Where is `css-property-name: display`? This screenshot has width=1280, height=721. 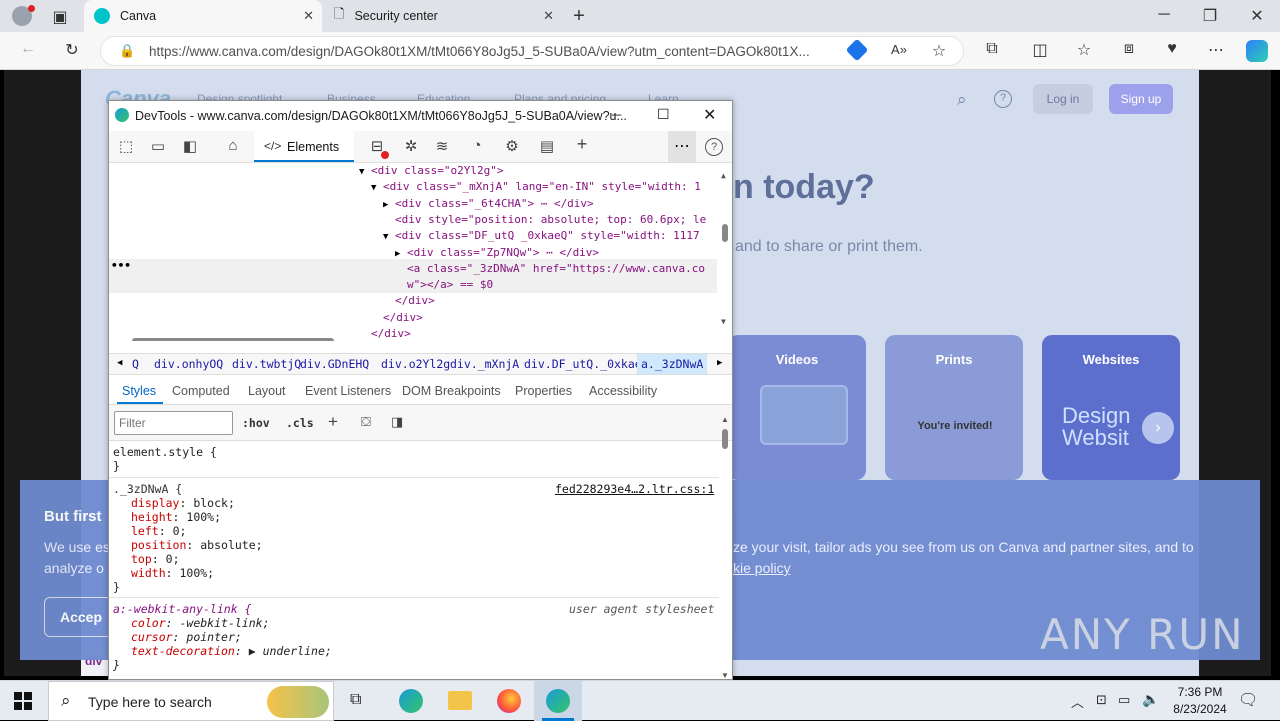
css-property-name: display is located at coordinates (155, 503).